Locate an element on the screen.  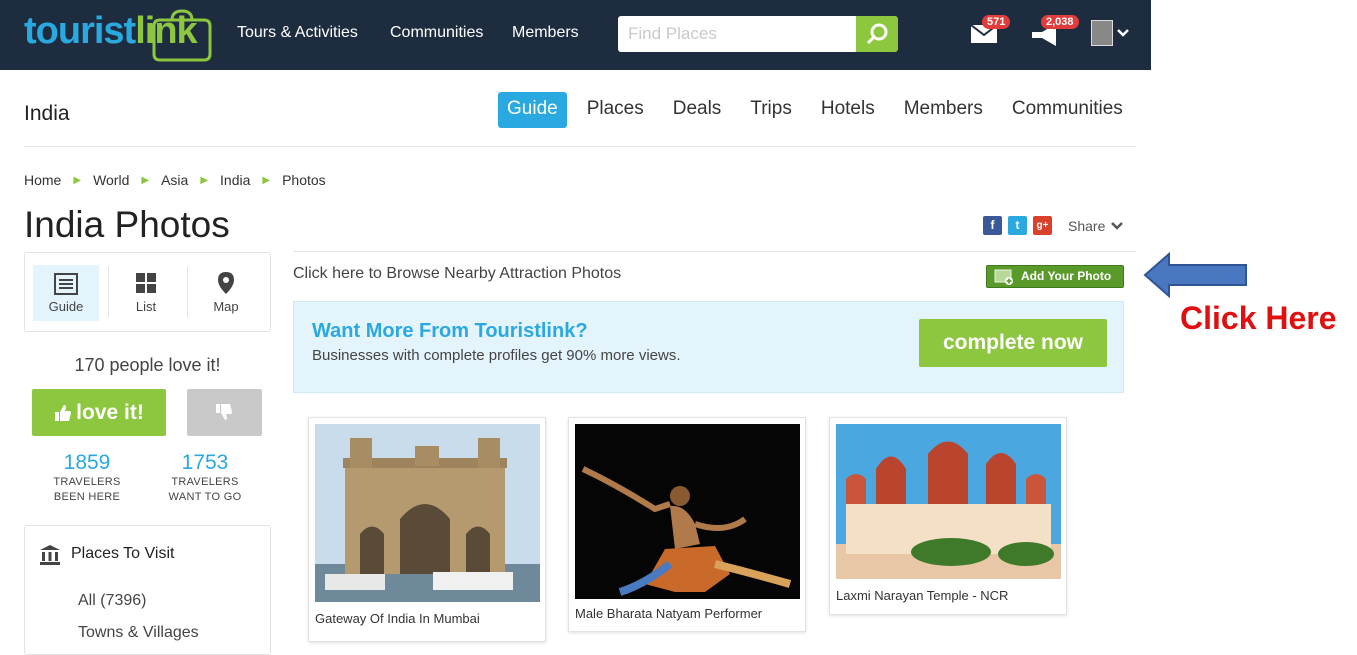
page-title: India Photos is located at coordinates (127, 224).